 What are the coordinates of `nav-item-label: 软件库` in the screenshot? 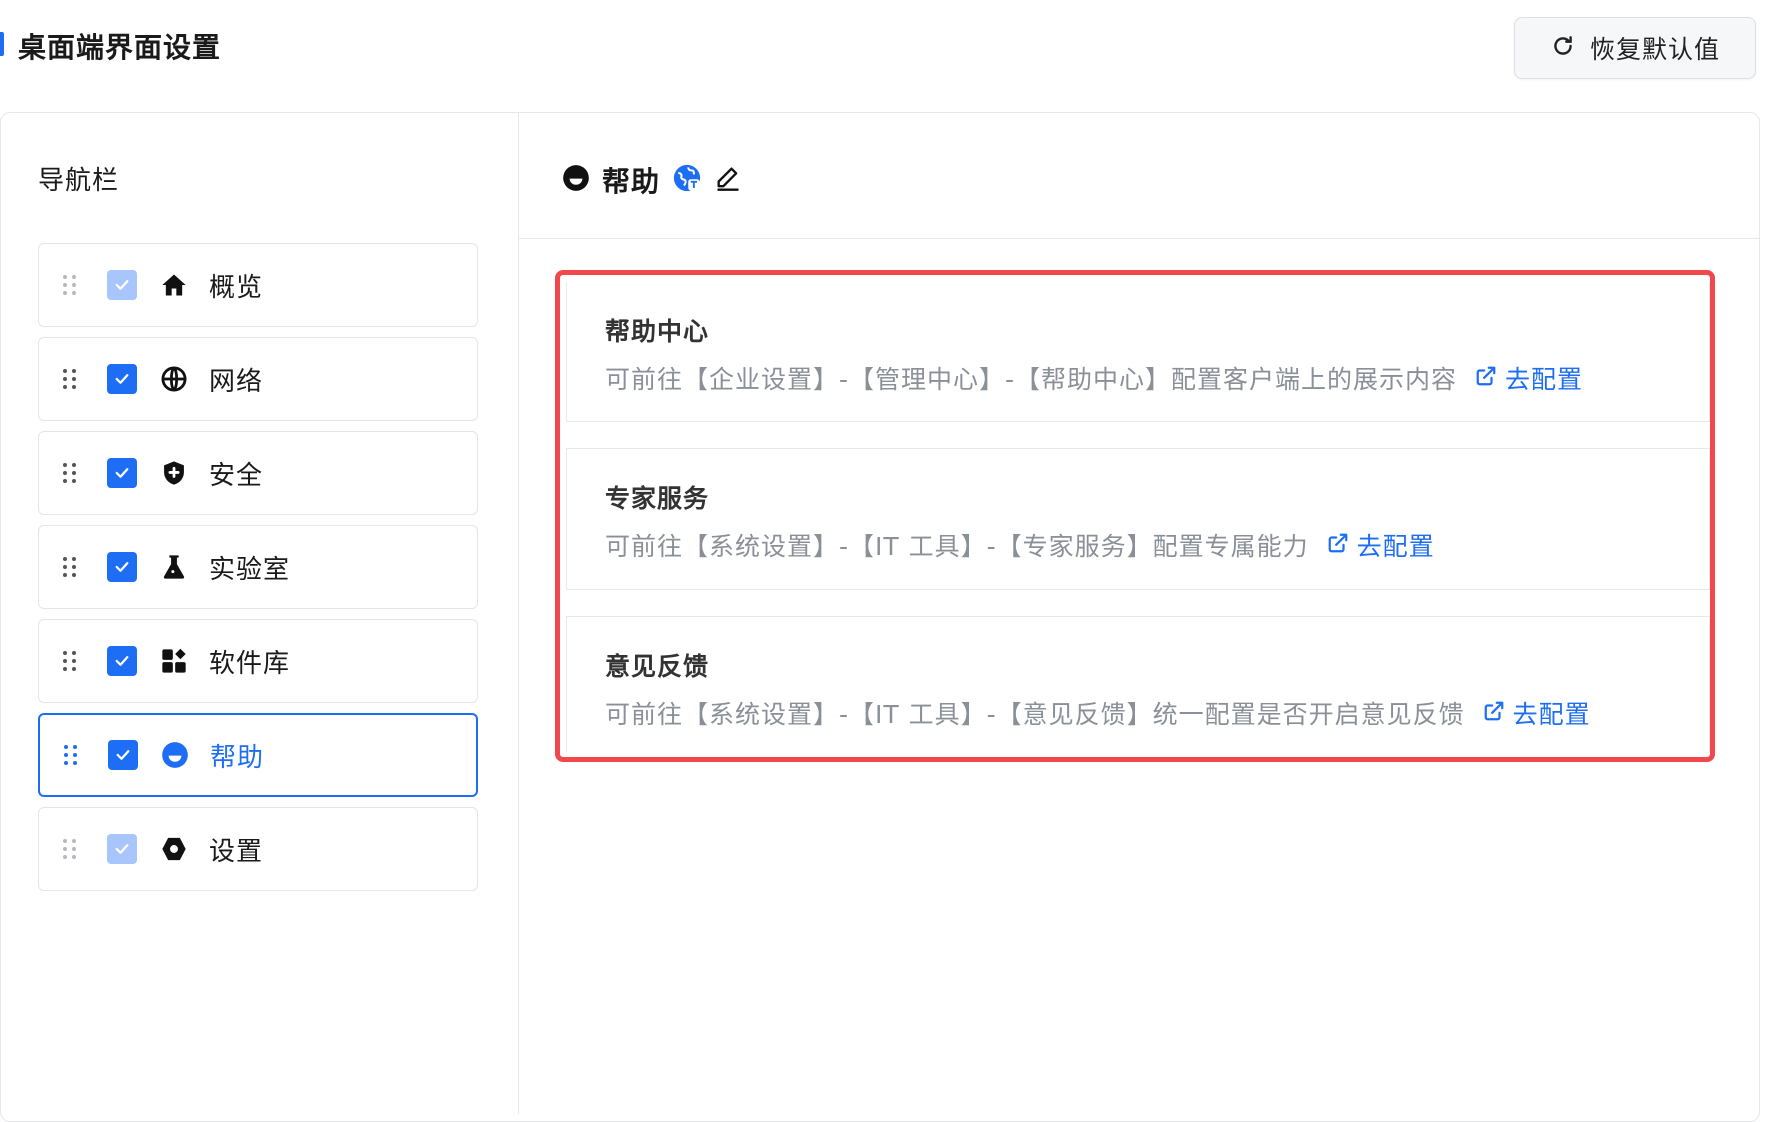 It's located at (250, 663).